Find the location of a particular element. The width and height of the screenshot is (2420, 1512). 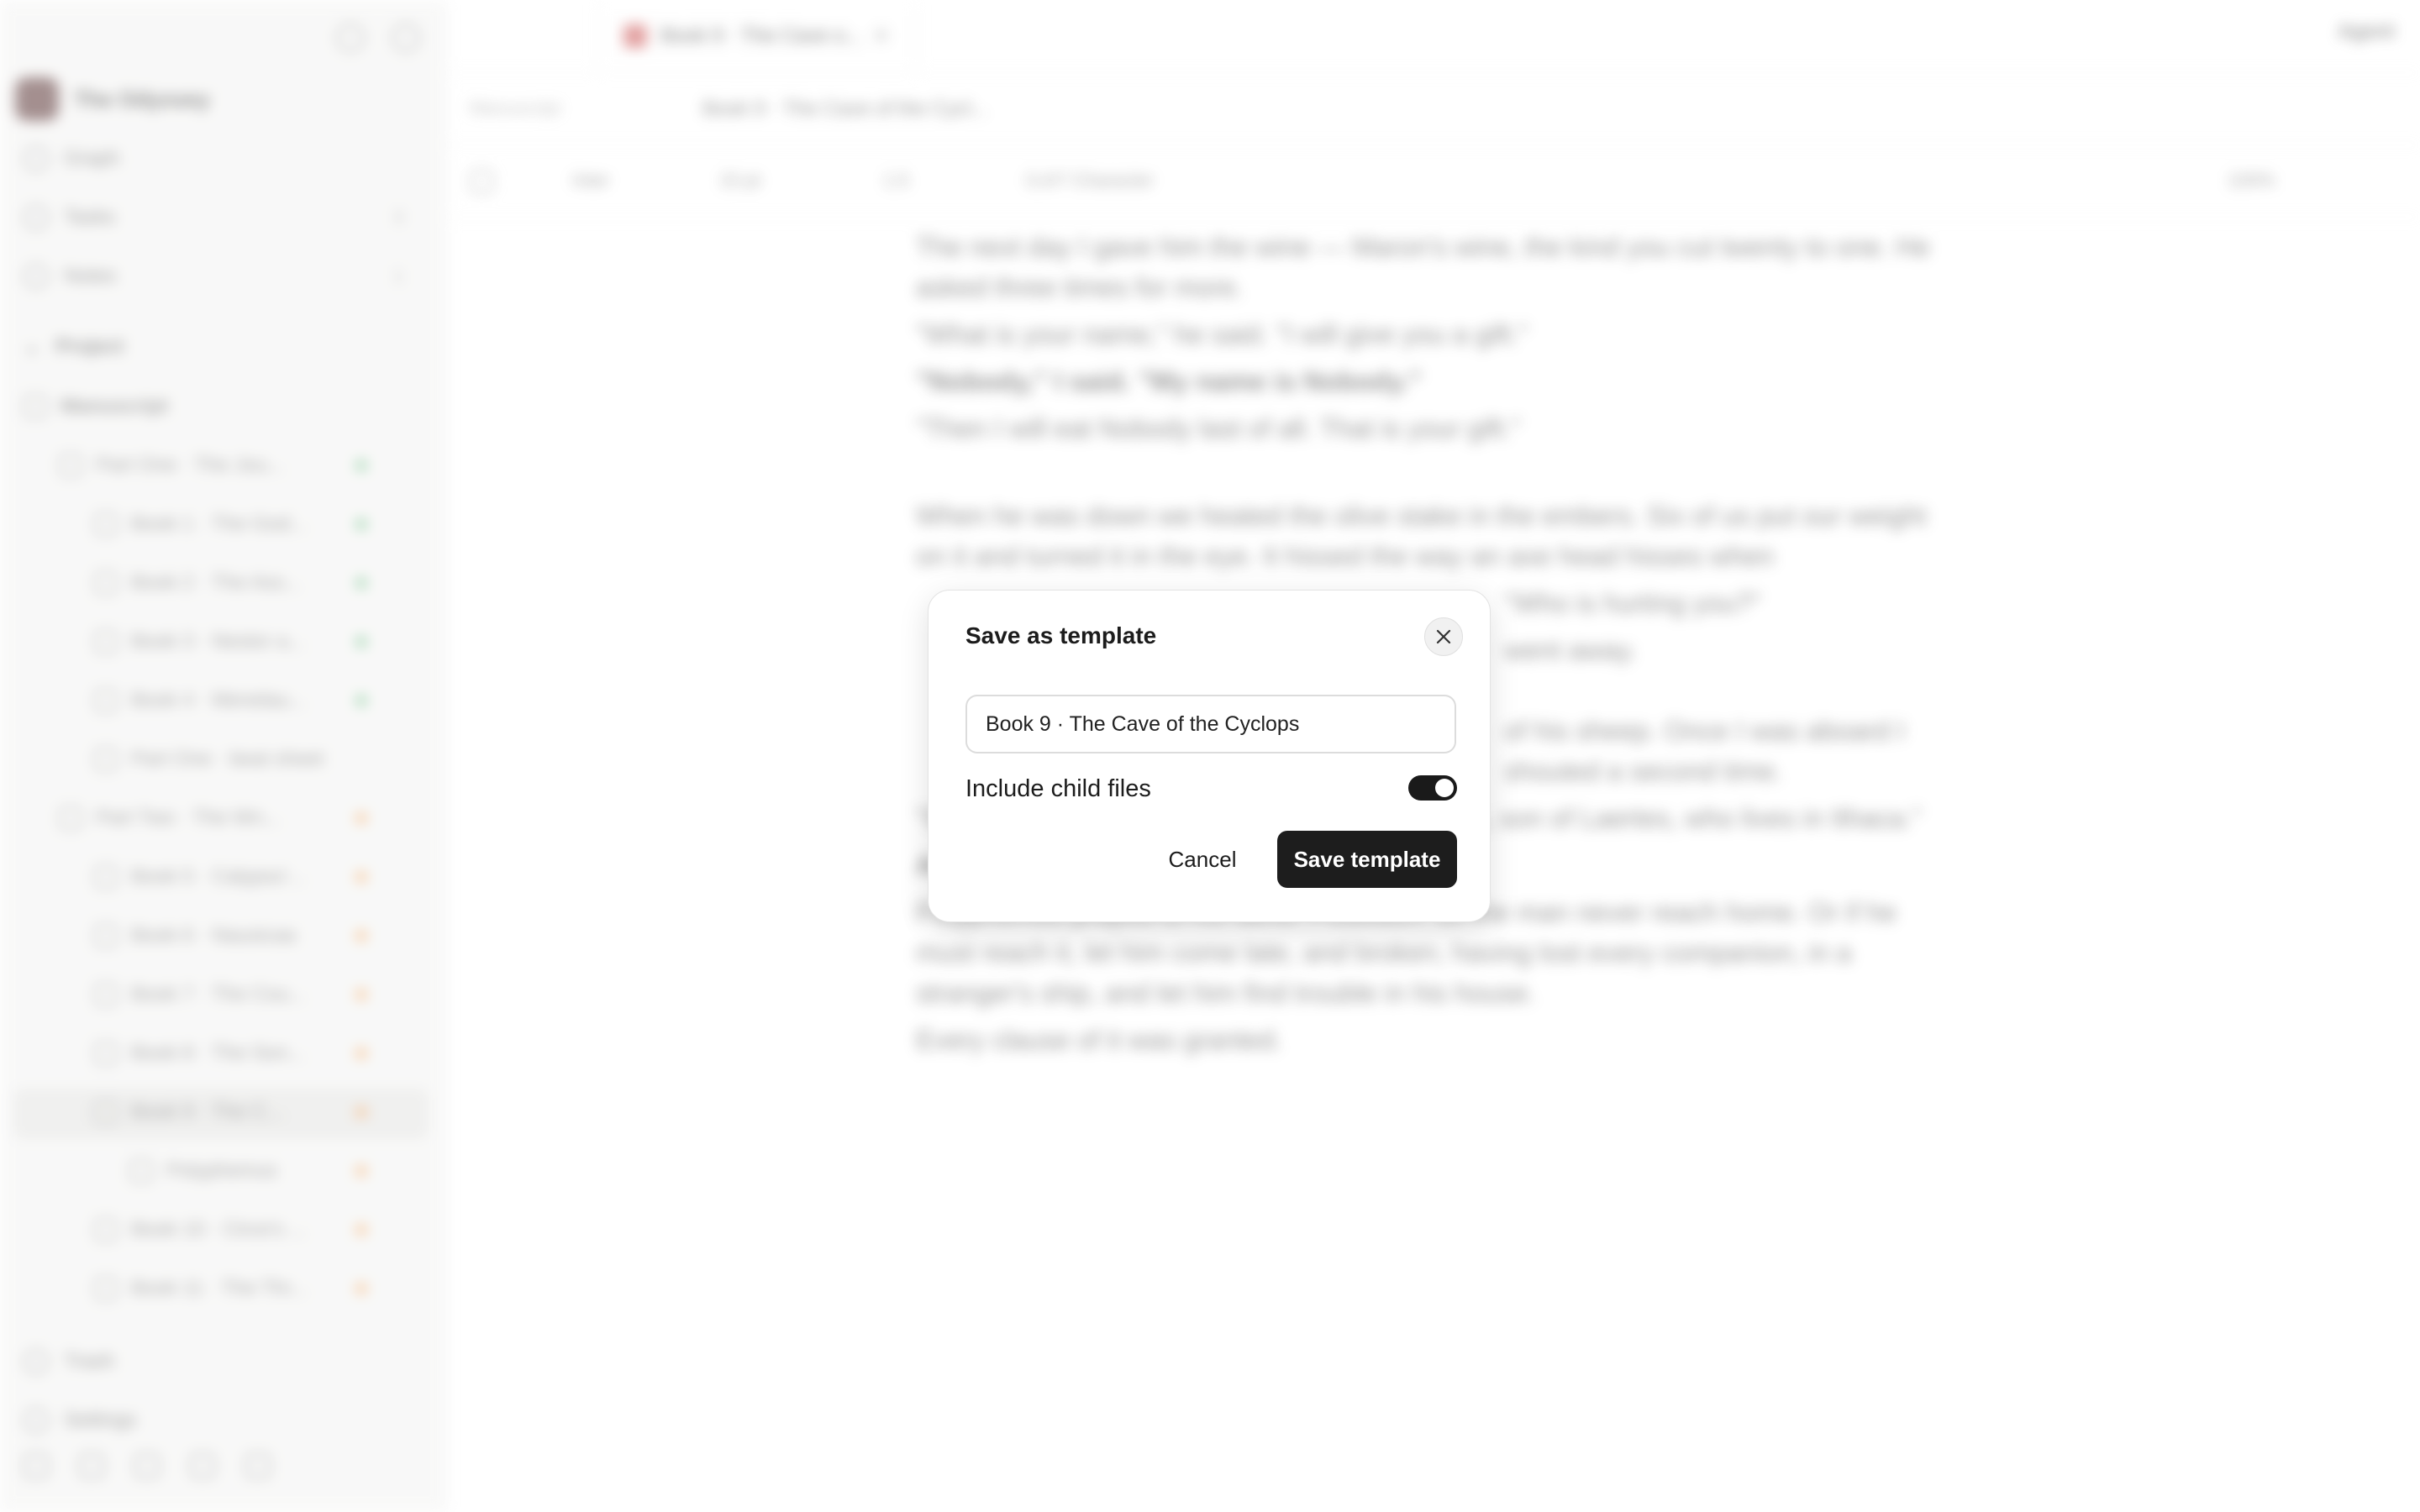

tree-root-manuscript: Manuscript is located at coordinates (96, 406).